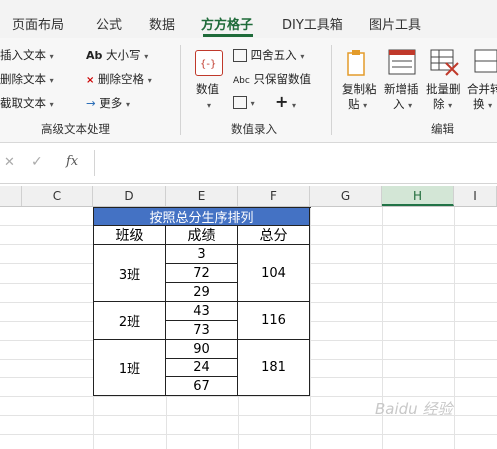 Image resolution: width=497 pixels, height=449 pixels. What do you see at coordinates (442, 129) in the screenshot?
I see `group-label-edit: 编辑` at bounding box center [442, 129].